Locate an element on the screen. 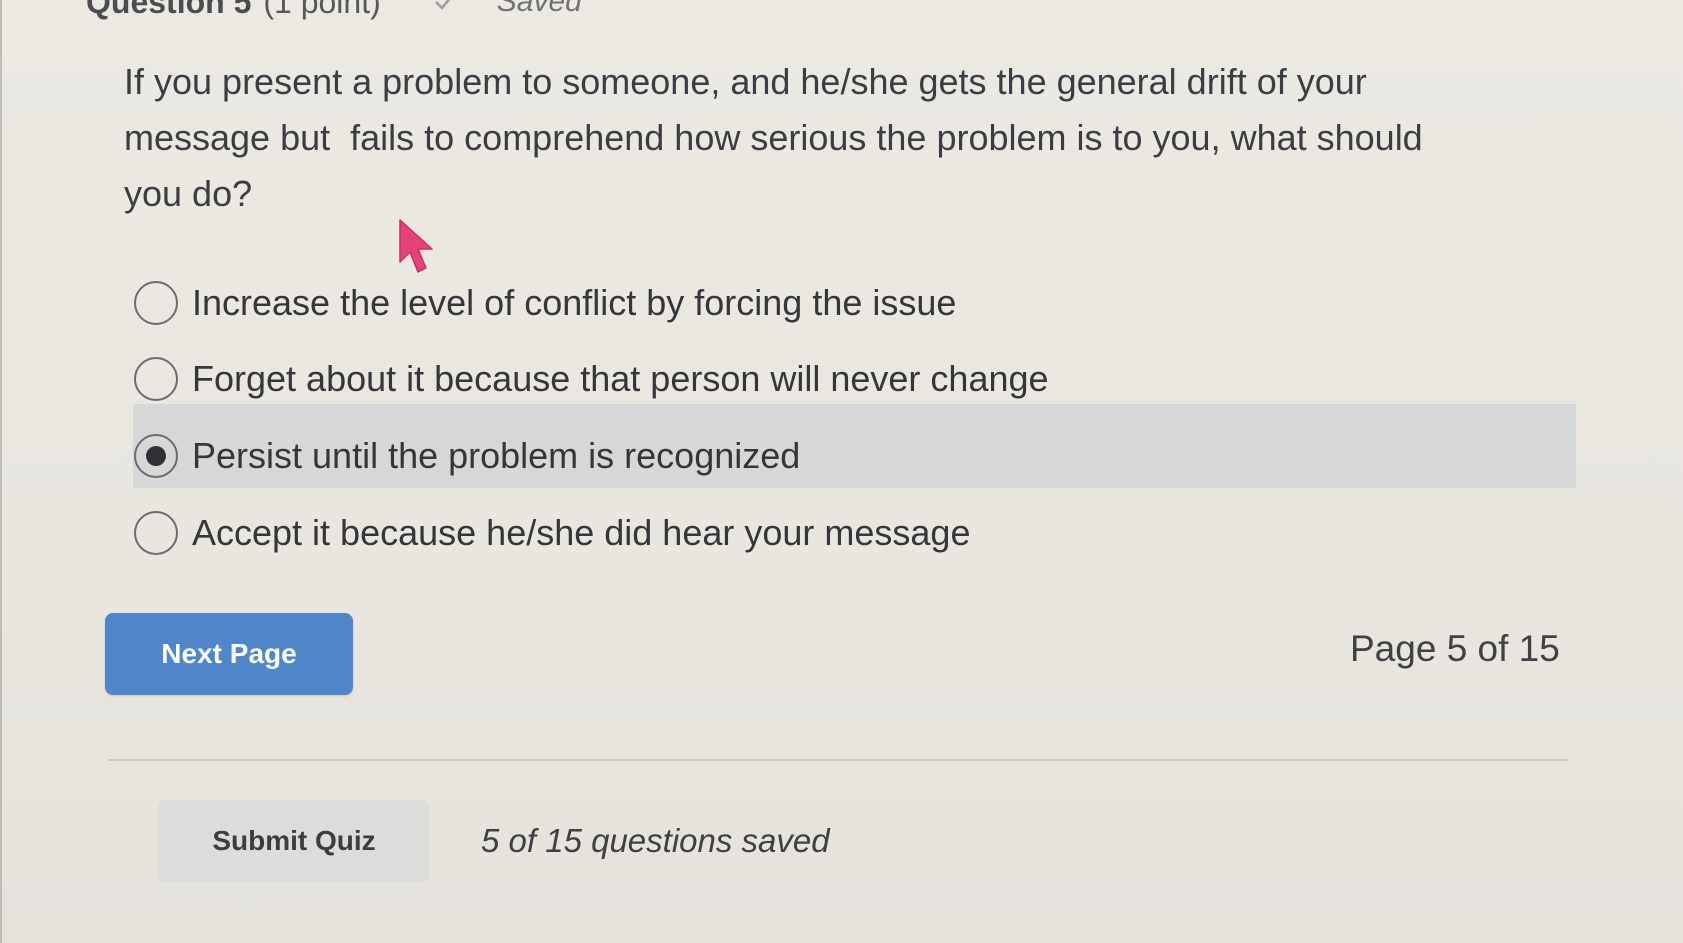 The width and height of the screenshot is (1683, 943). page-indicator: Page 5 of 15 is located at coordinates (1455, 648).